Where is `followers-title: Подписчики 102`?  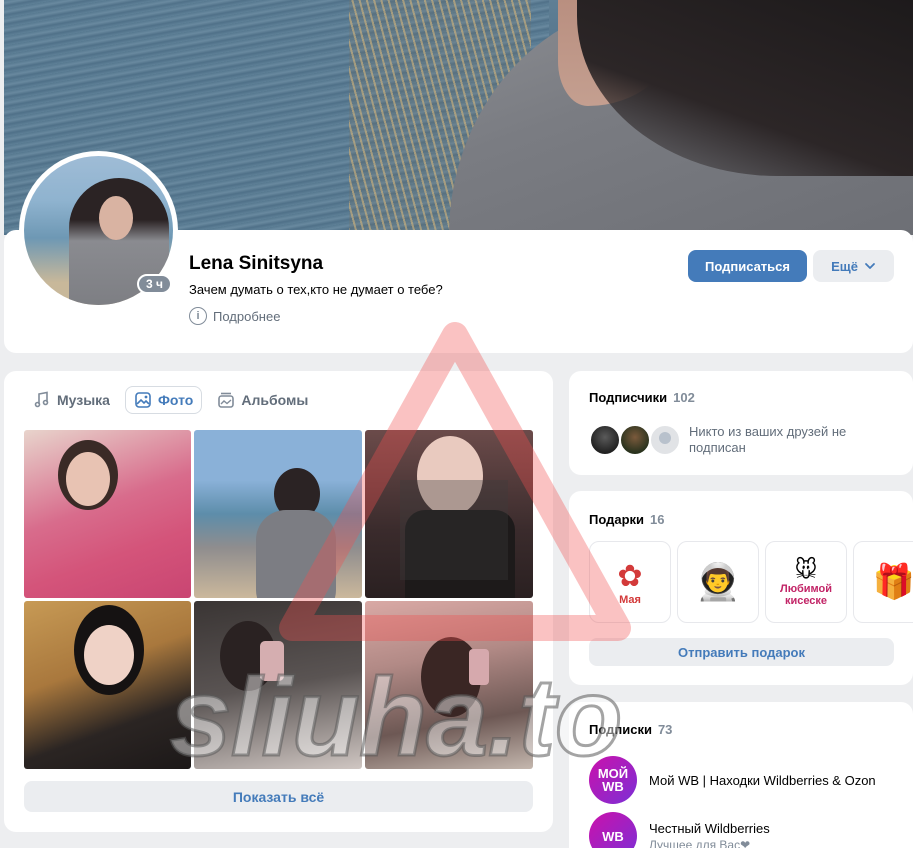 followers-title: Подписчики 102 is located at coordinates (642, 397).